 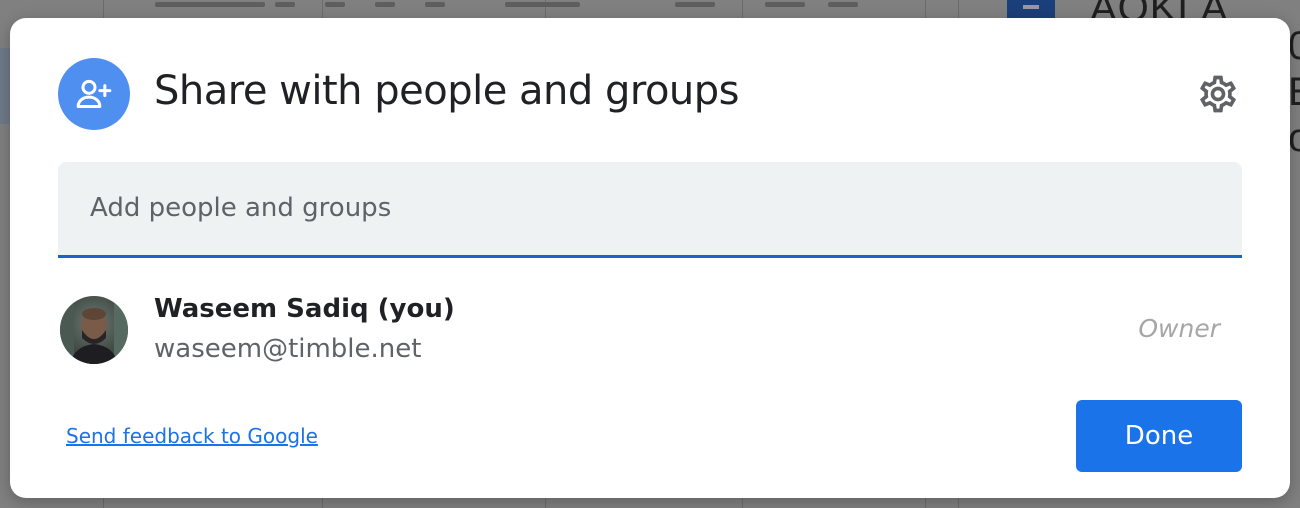 What do you see at coordinates (192, 436) in the screenshot?
I see `send-feedback-link: Send feedback to Google` at bounding box center [192, 436].